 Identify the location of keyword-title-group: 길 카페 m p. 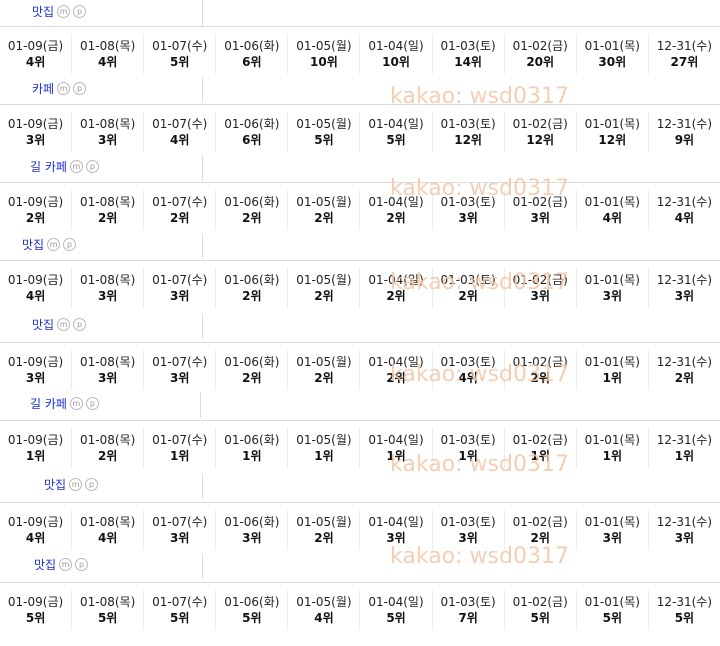
(64, 403).